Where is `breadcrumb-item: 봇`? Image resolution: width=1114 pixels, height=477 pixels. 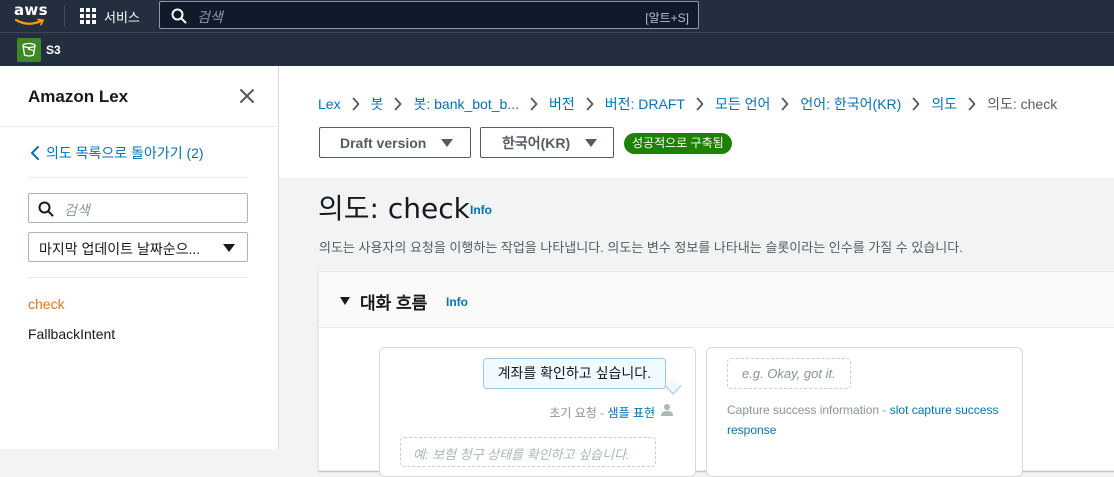 breadcrumb-item: 봇 is located at coordinates (377, 104).